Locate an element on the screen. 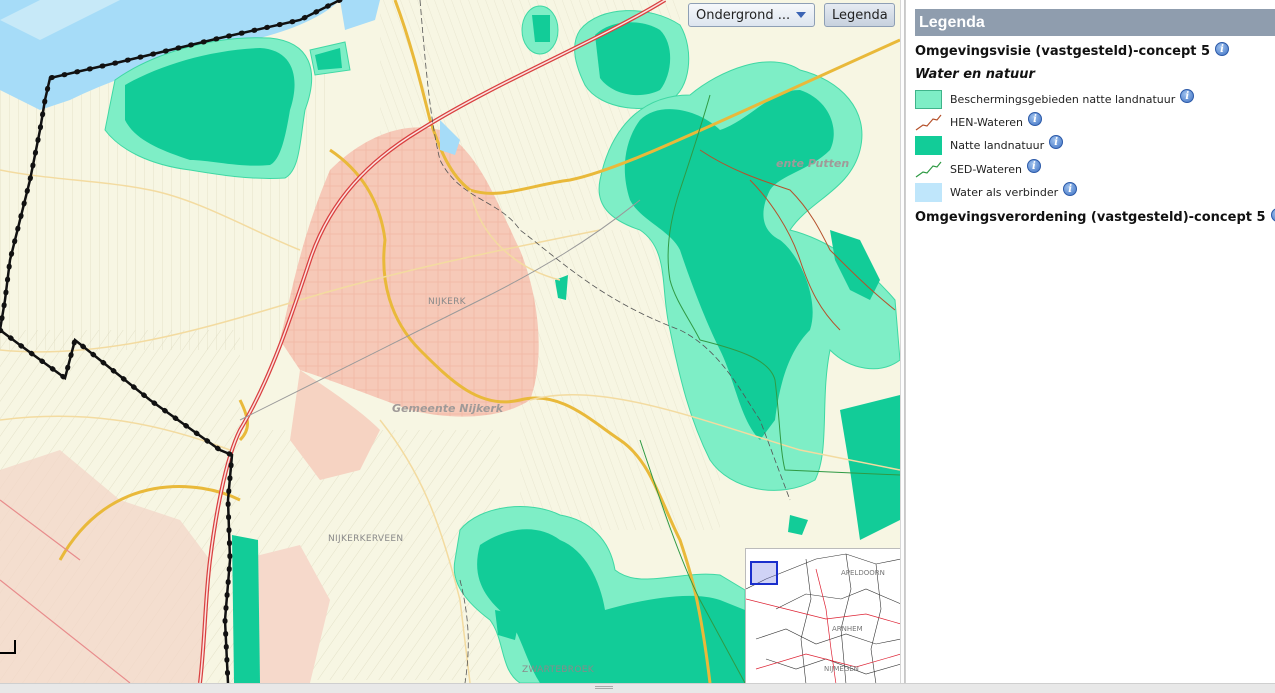  legend-item-label: Water als verbinder is located at coordinates (1004, 192).